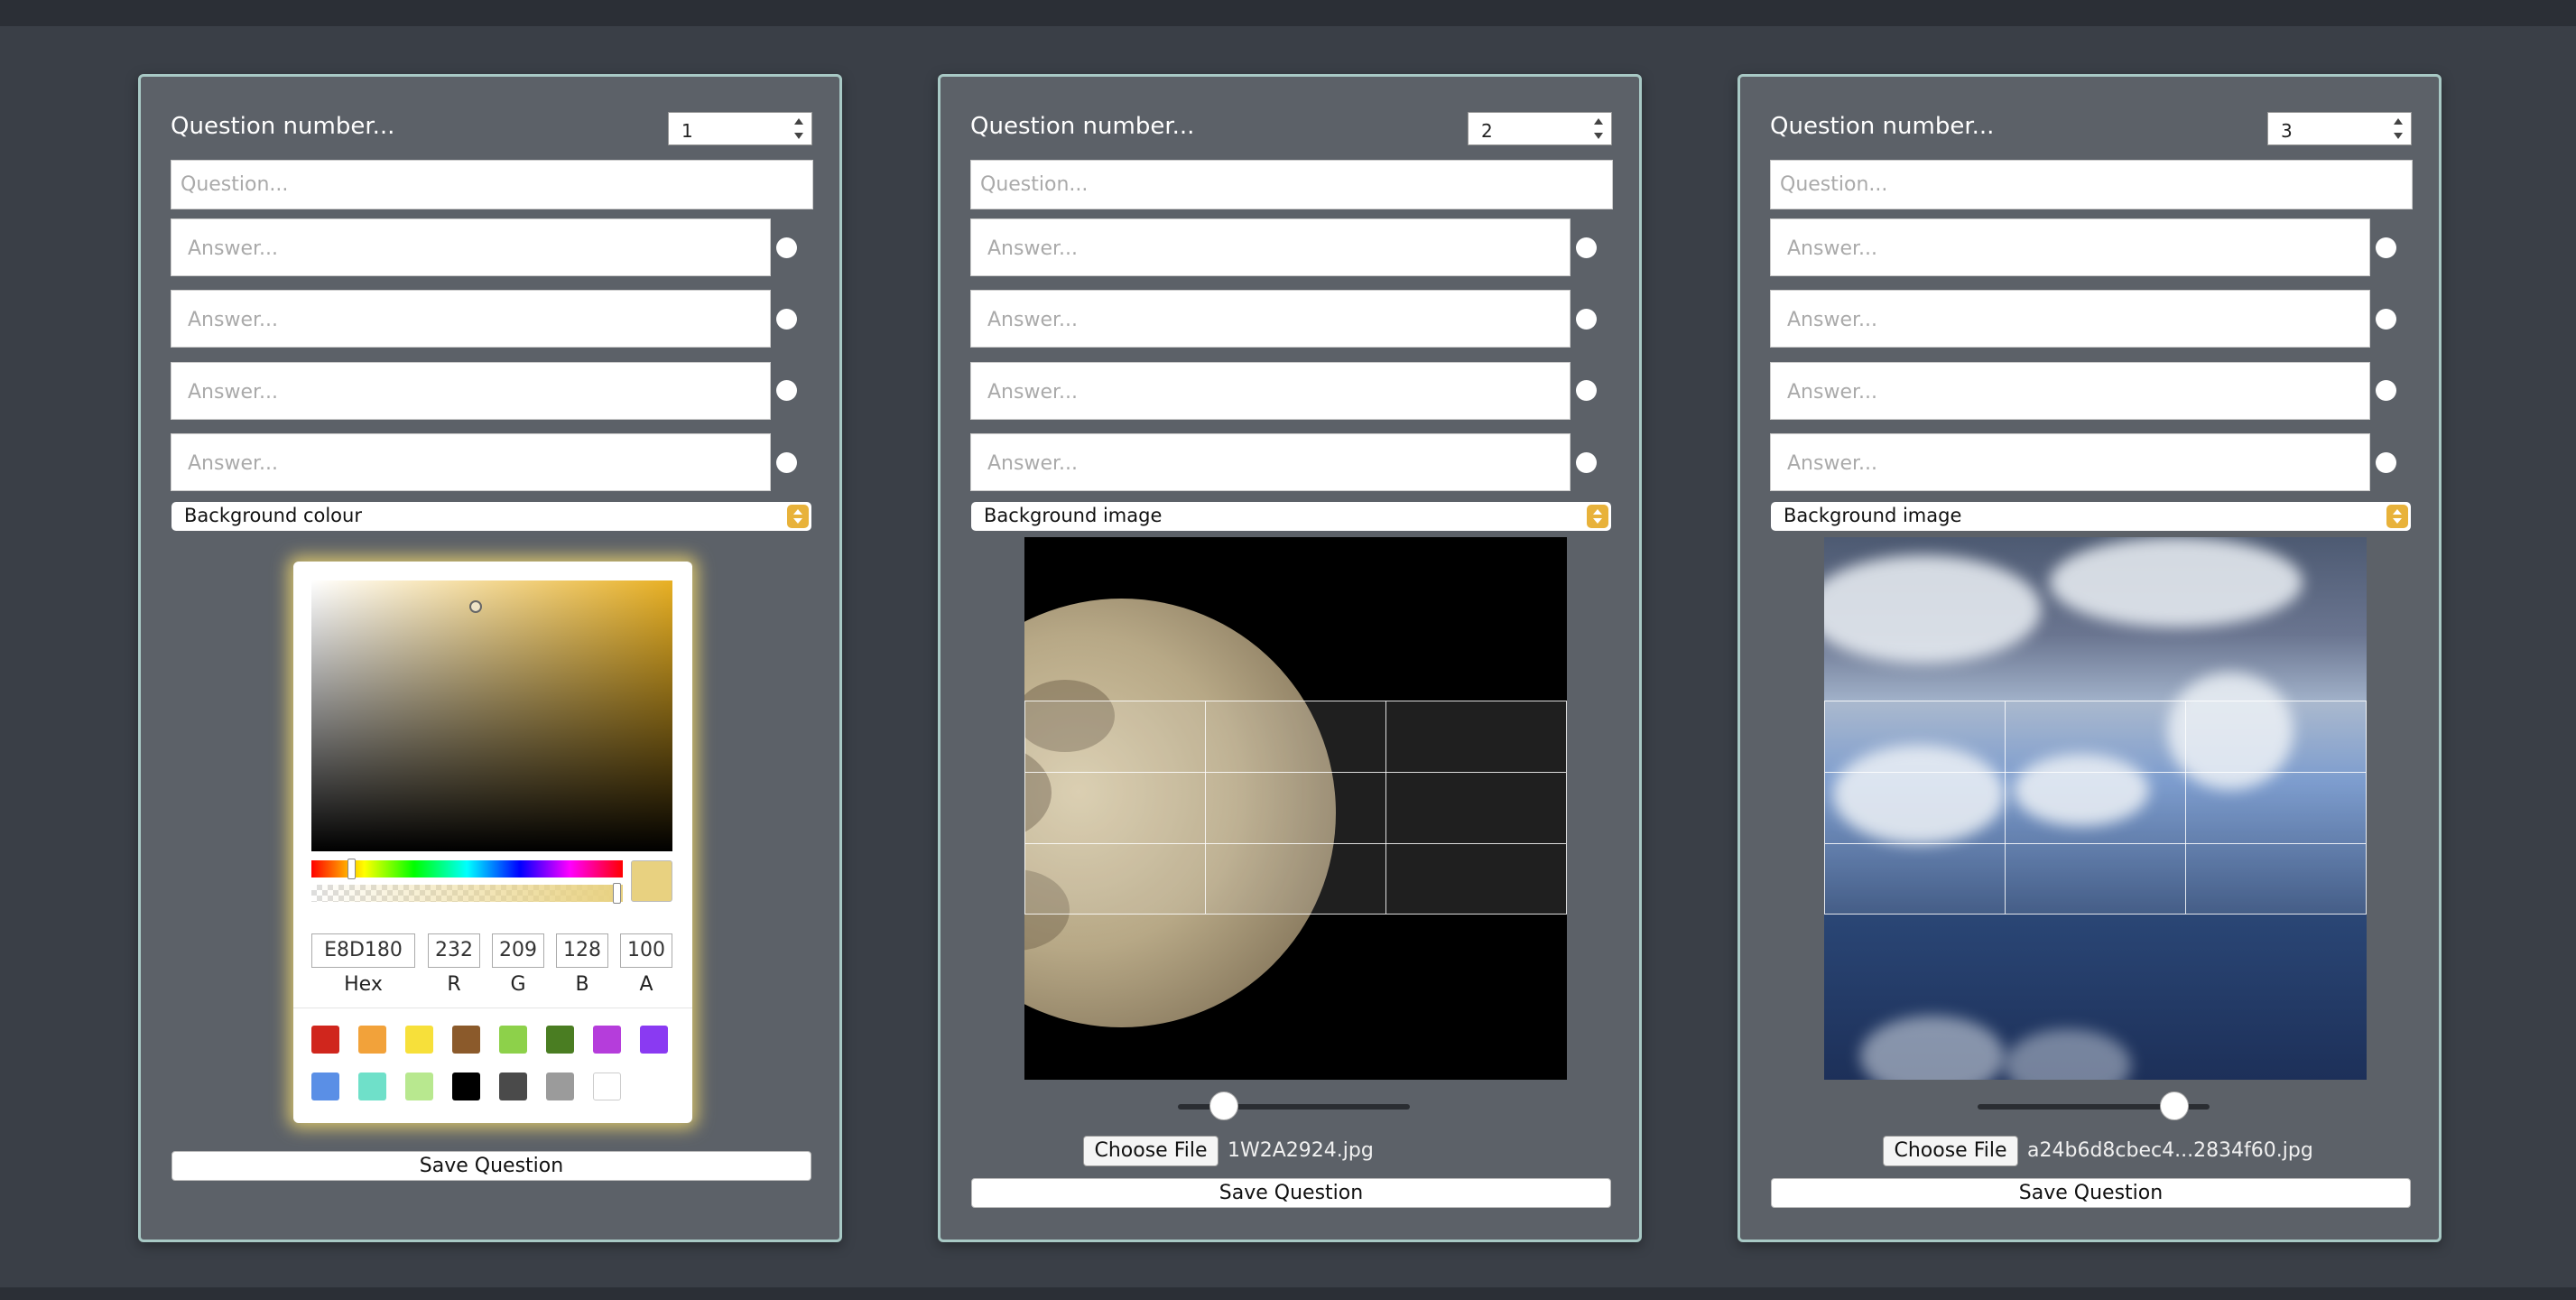 The height and width of the screenshot is (1300, 2576). Describe the element at coordinates (518, 985) in the screenshot. I see `g-label: G` at that location.